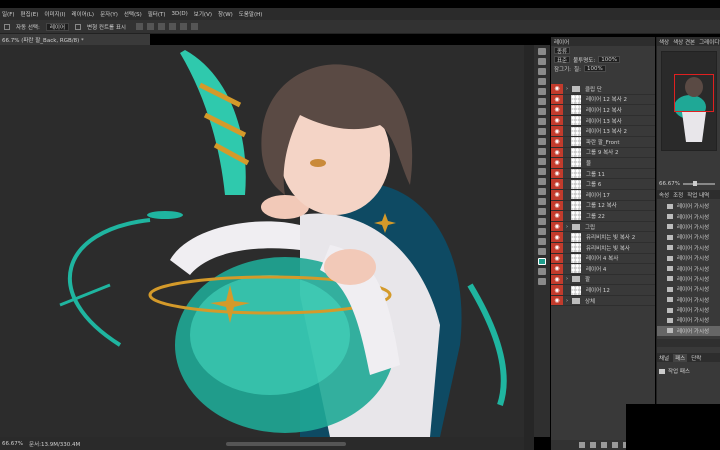 This screenshot has width=720, height=450. I want to click on layer-row: ◉ 레이어 13 복사 2, so click(603, 131).